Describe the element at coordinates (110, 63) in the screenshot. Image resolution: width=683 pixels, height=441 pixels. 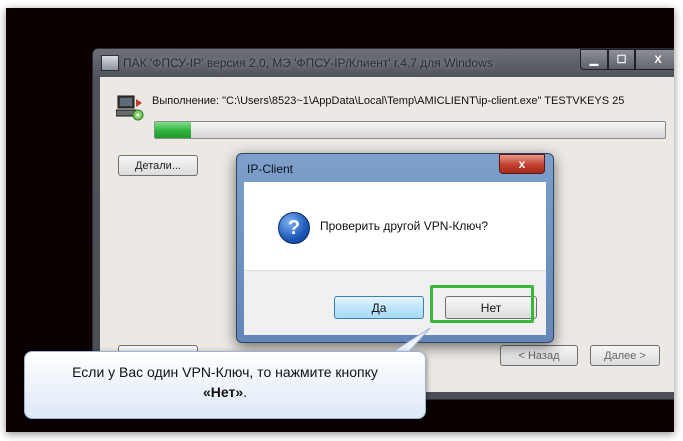
I see `app-icon` at that location.